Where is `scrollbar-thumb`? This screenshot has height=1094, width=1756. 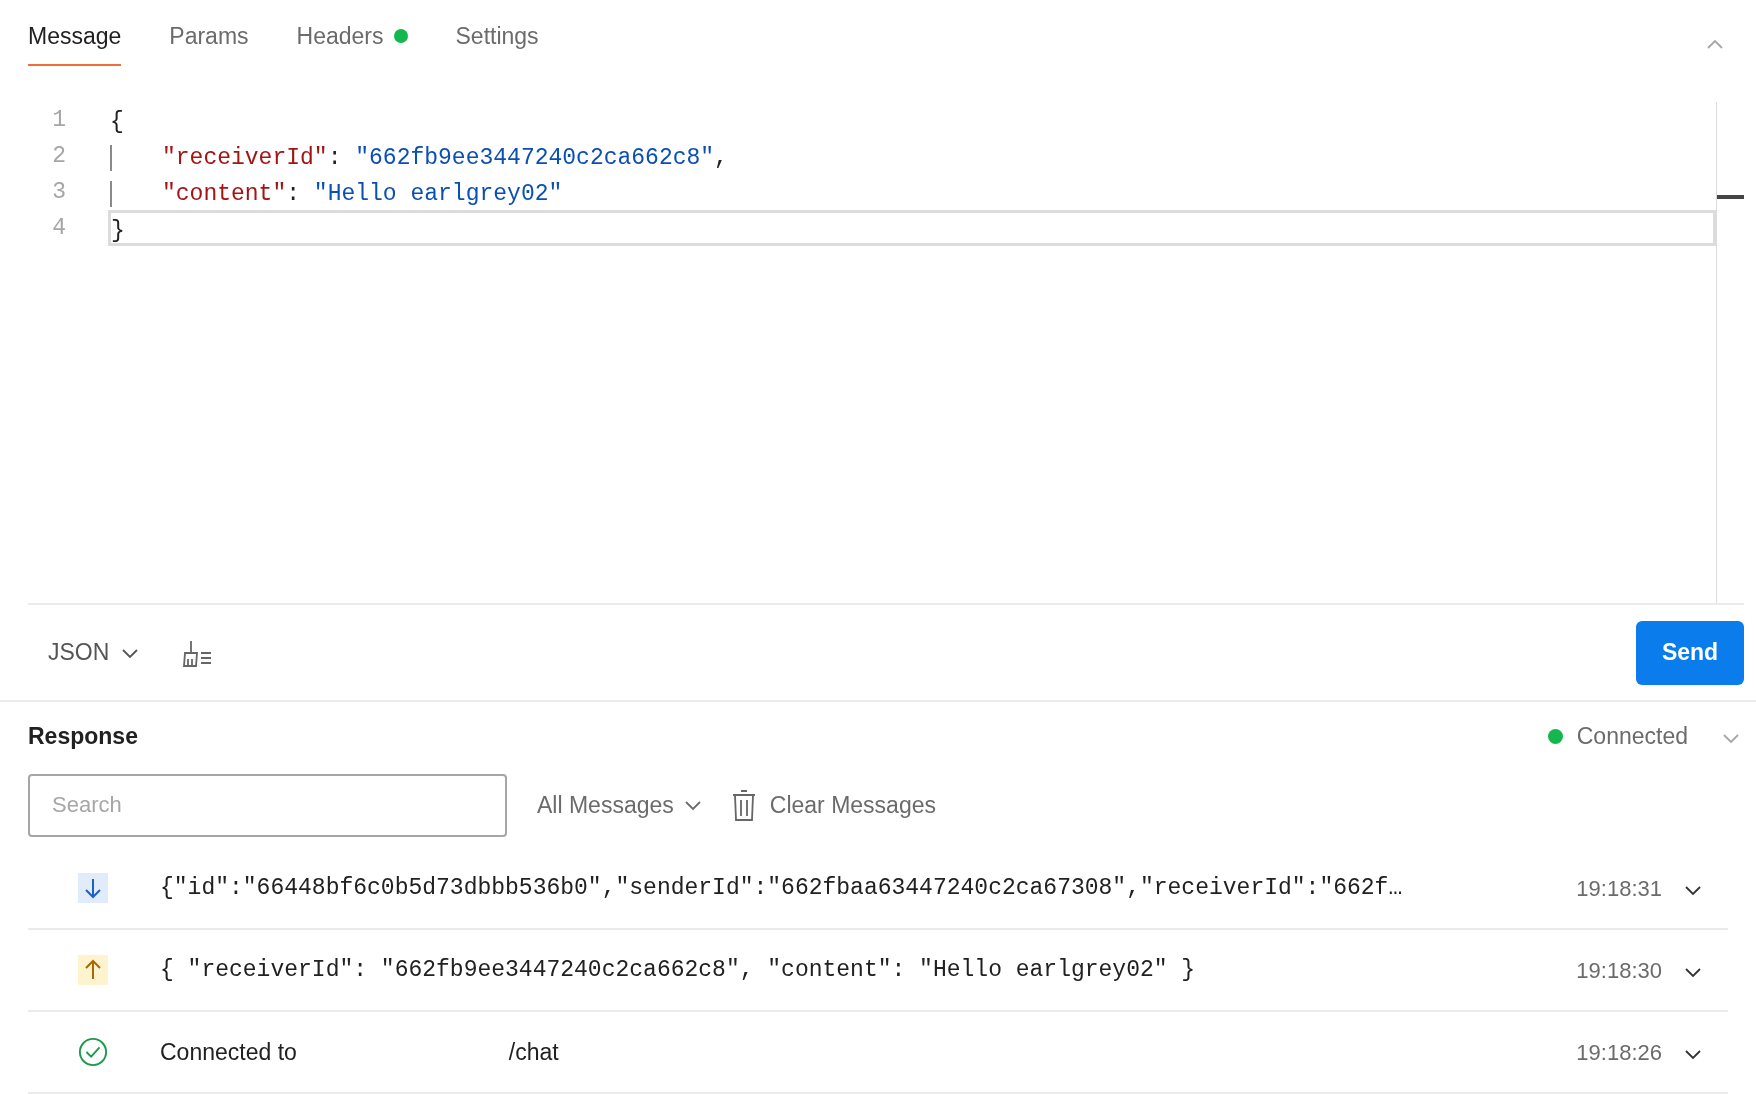 scrollbar-thumb is located at coordinates (1730, 197).